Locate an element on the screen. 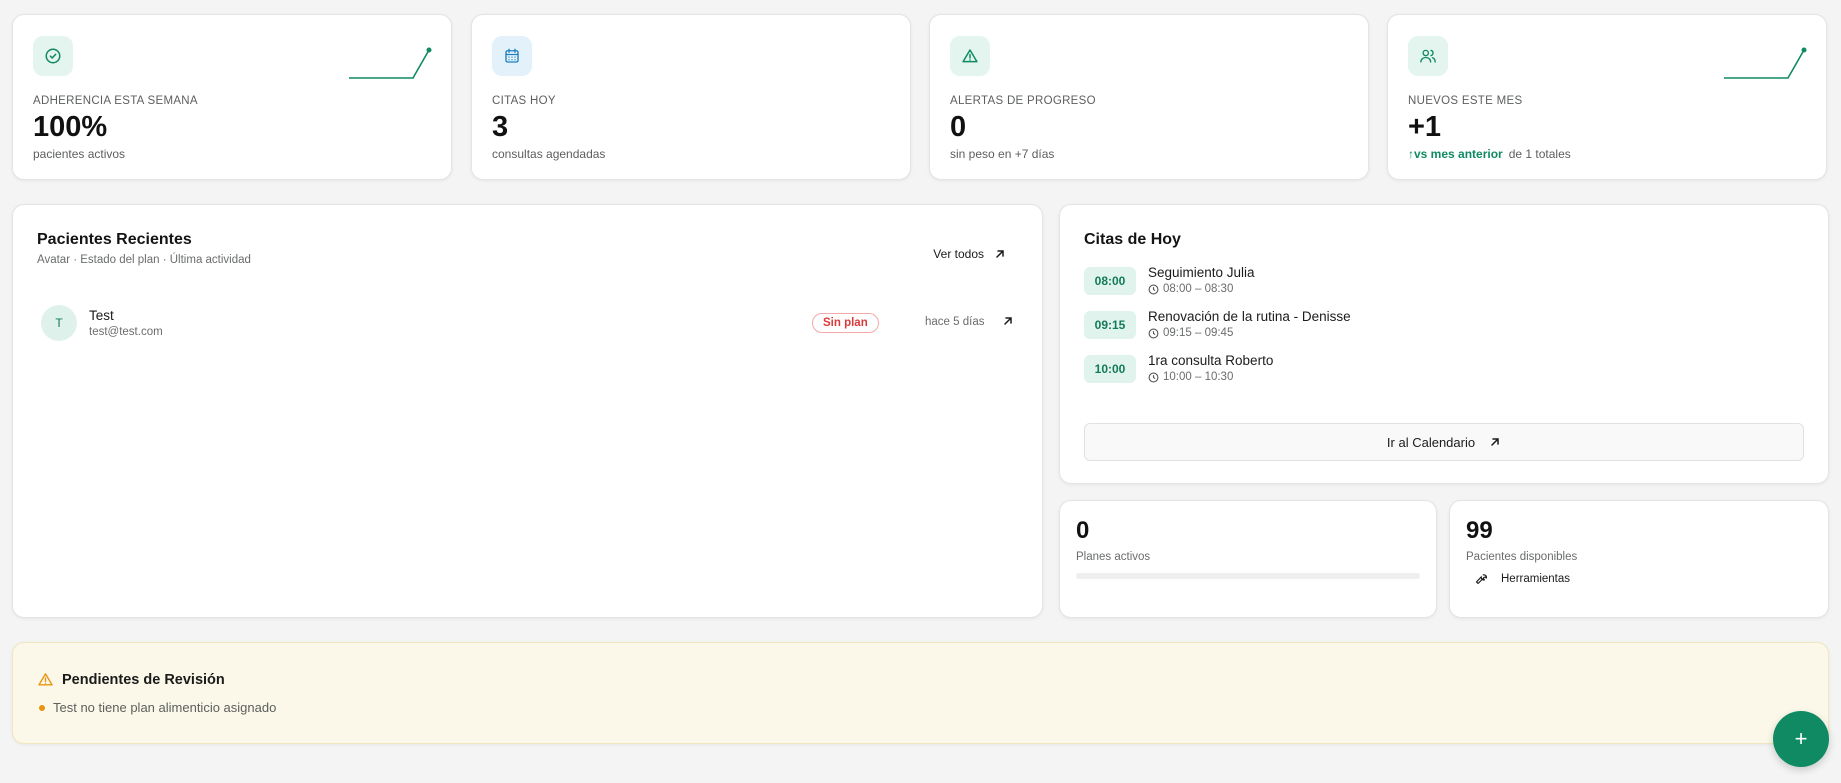  available-patients-card: 99 Pacientes disponibles Herramientas is located at coordinates (1639, 559).